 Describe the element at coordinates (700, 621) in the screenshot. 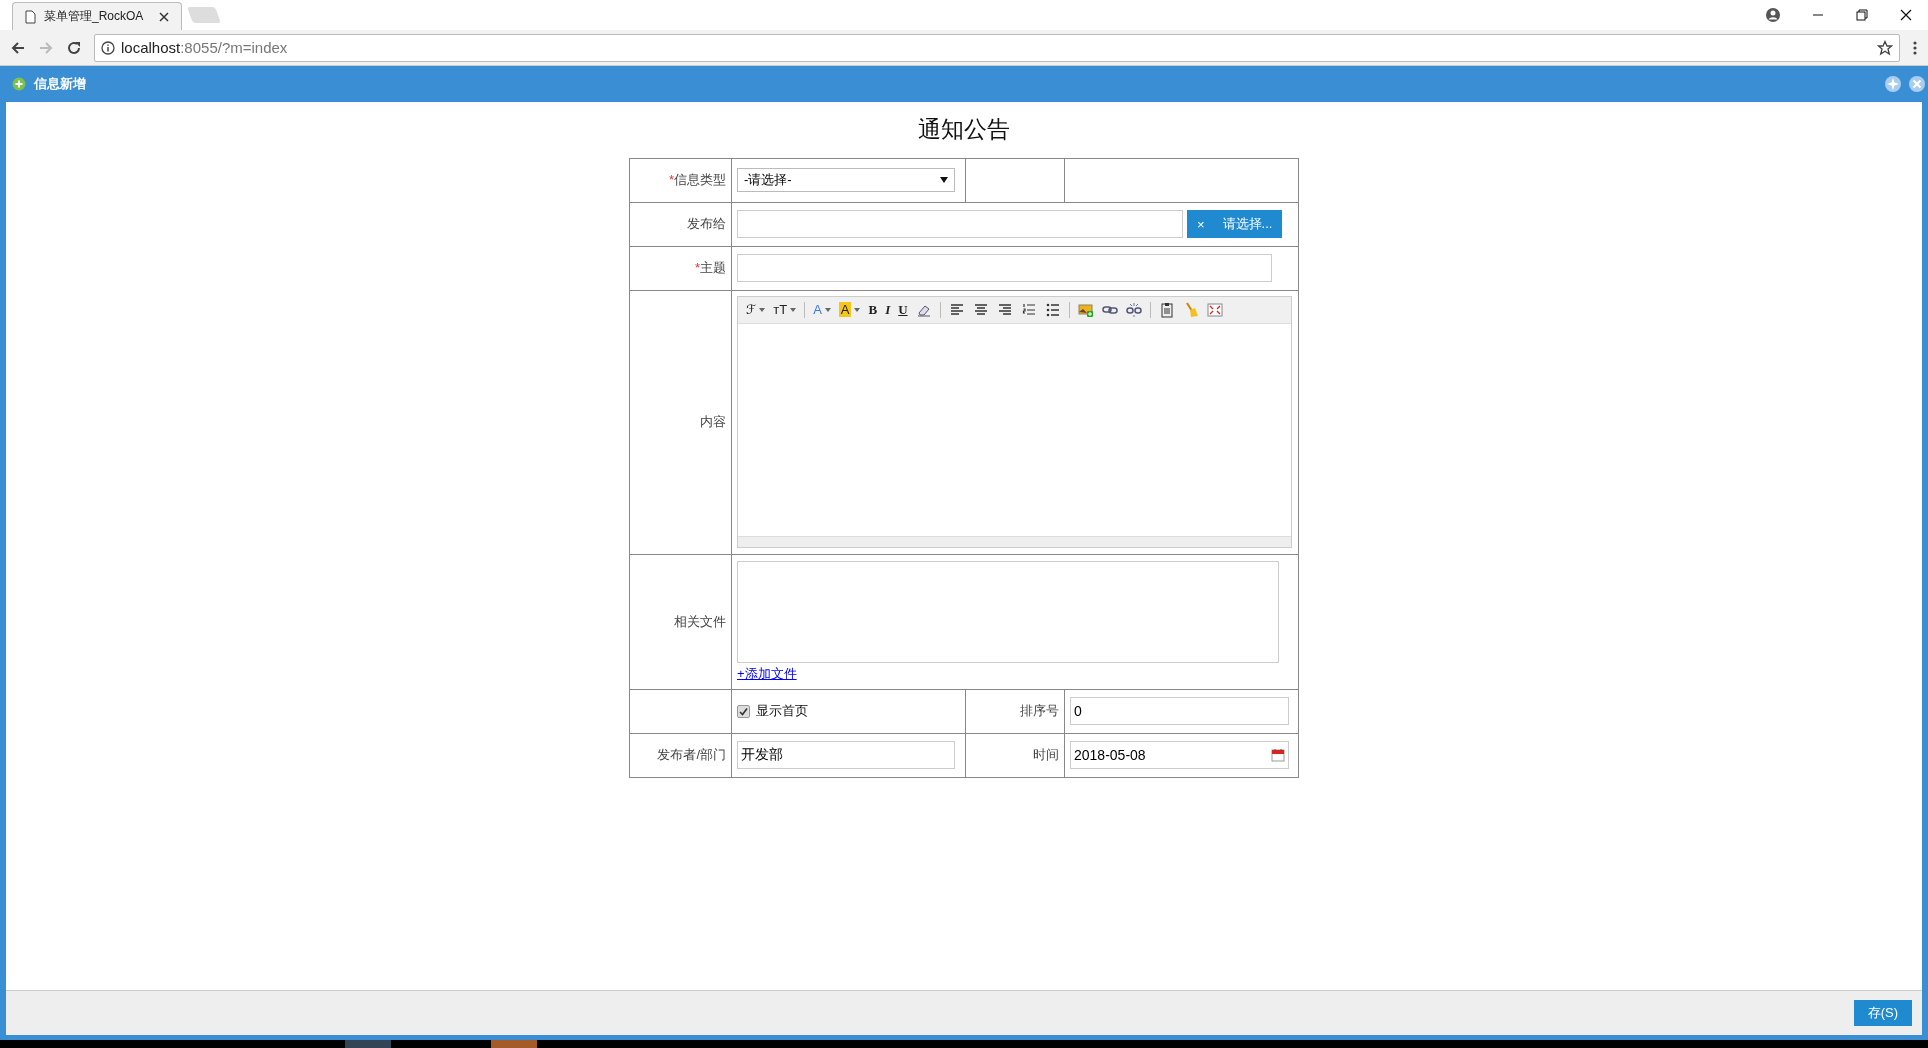

I see `field-label: 相关文件` at that location.